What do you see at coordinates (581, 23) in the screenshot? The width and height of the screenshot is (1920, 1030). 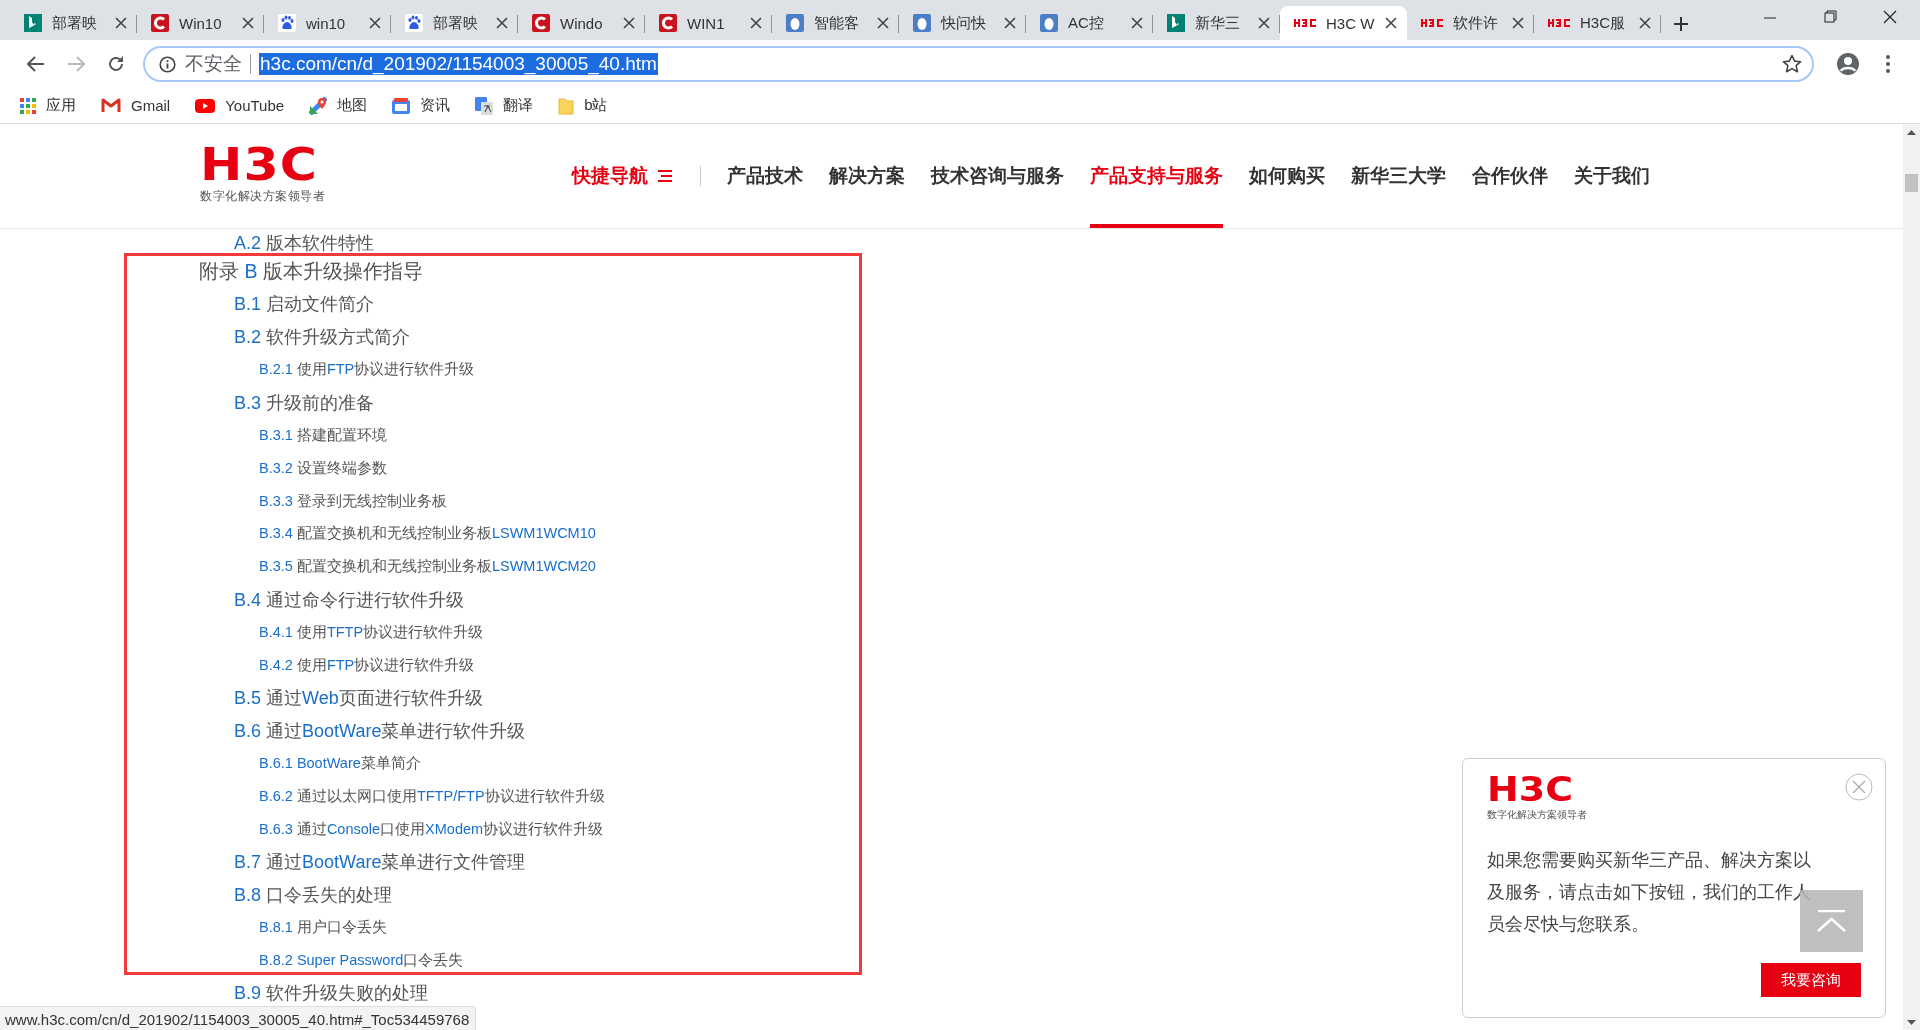 I see `browser-tab: Windo` at bounding box center [581, 23].